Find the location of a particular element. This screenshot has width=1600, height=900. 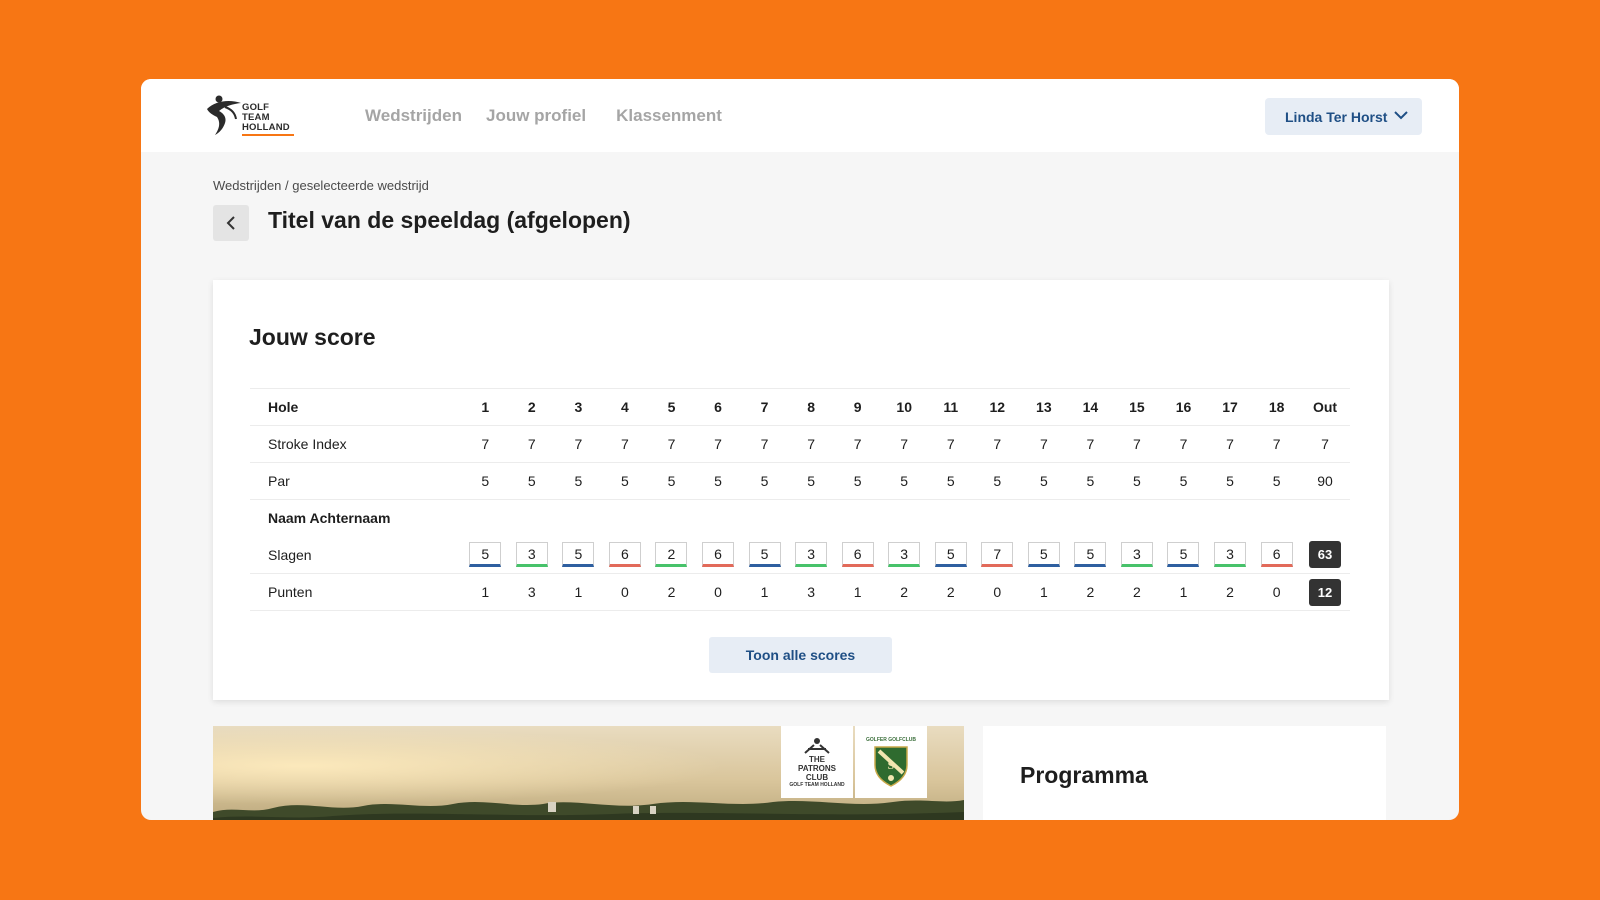

sponsor-logo-golfclub: GOLFER GOLFCLUB S is located at coordinates (891, 762).